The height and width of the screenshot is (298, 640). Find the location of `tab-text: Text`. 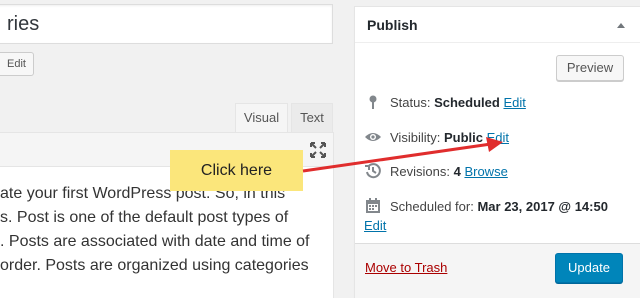

tab-text: Text is located at coordinates (312, 118).